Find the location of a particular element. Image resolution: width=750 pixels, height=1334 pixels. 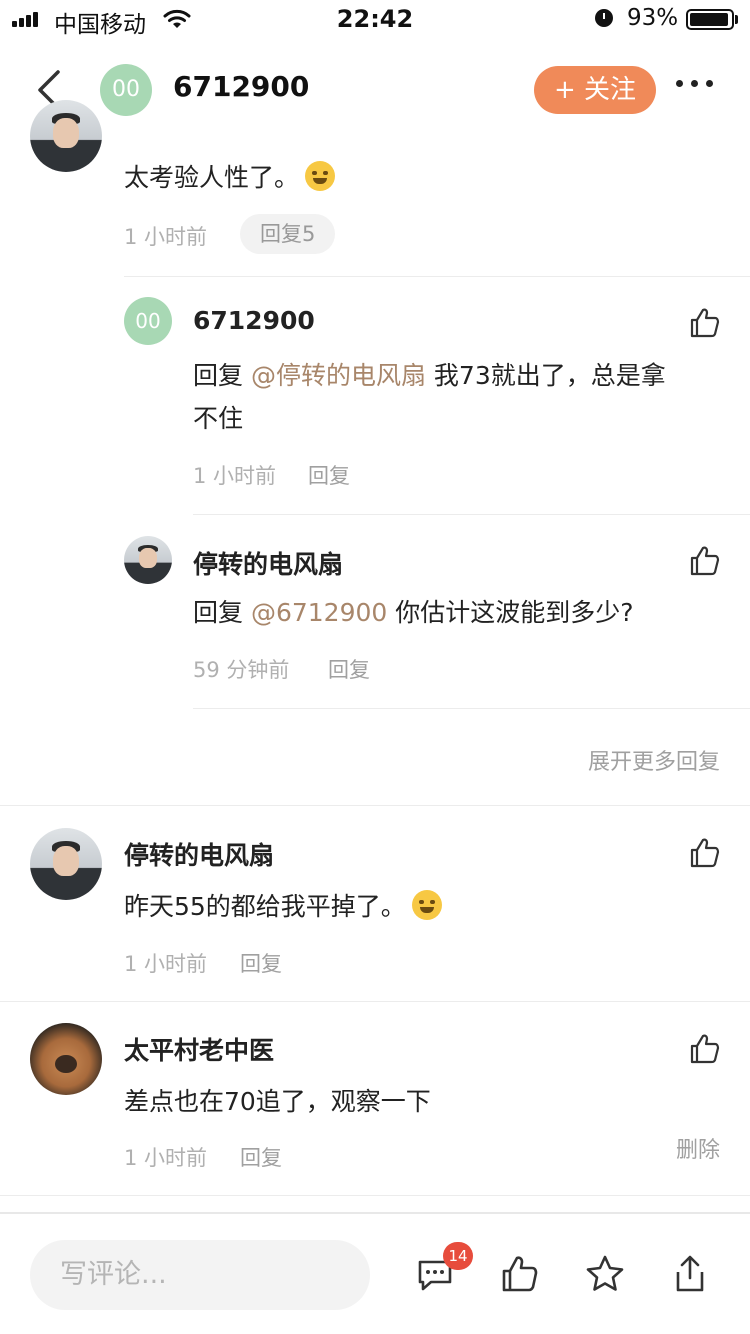

reply-username: 停转的电风扇 is located at coordinates (268, 563).